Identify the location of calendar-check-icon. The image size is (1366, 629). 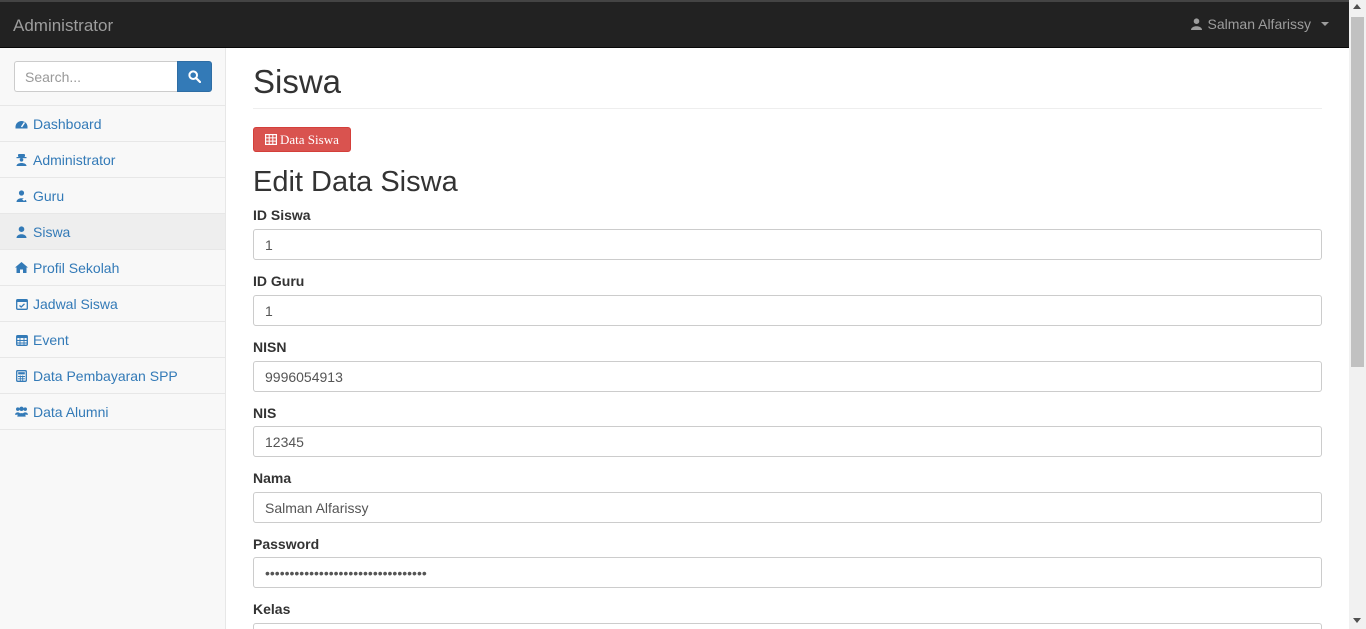
(21, 303).